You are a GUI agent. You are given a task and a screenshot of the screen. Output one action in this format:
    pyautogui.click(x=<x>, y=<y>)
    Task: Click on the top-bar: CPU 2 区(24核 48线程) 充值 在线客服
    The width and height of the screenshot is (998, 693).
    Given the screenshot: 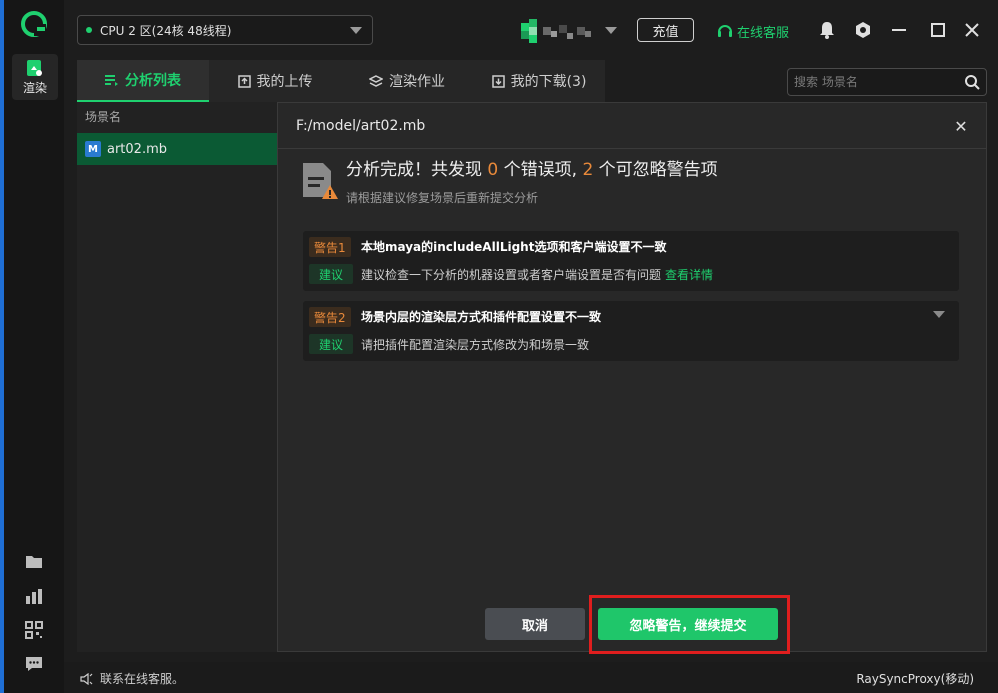 What is the action you would take?
    pyautogui.click(x=531, y=30)
    